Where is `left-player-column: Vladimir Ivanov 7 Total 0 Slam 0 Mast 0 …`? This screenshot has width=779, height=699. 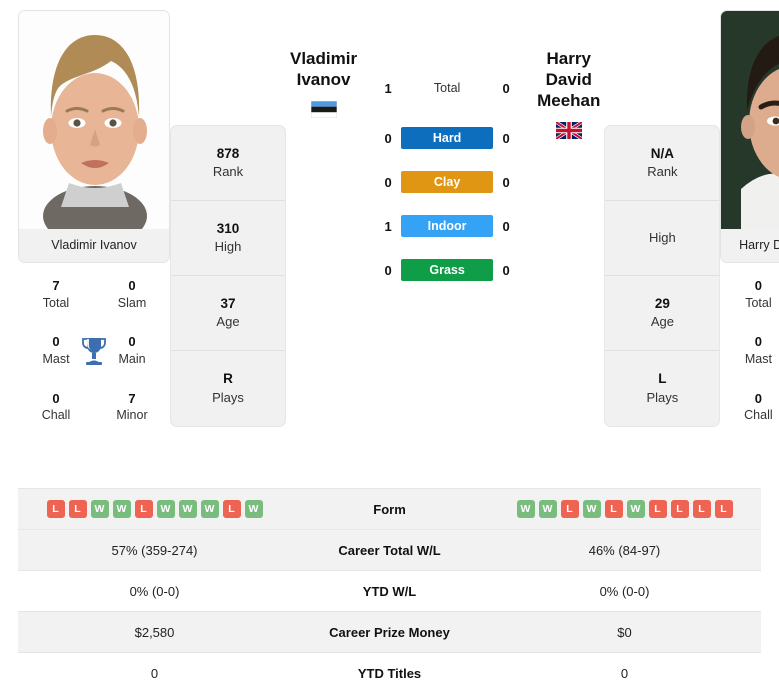
left-player-column: Vladimir Ivanov 7 Total 0 Slam 0 Mast 0 … is located at coordinates (94, 217).